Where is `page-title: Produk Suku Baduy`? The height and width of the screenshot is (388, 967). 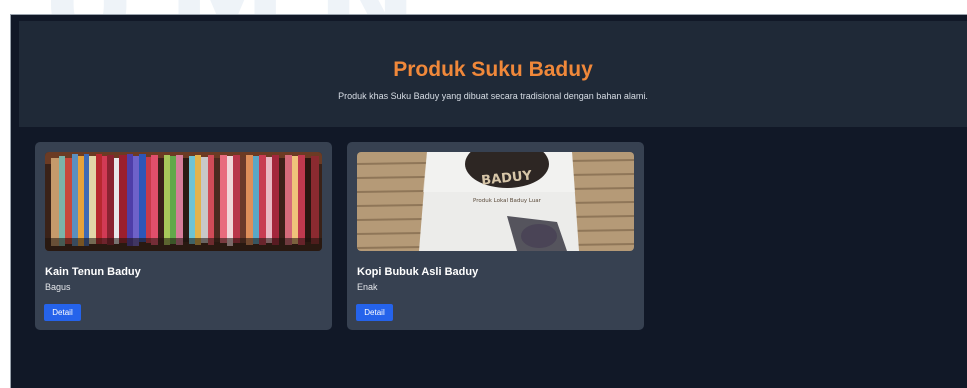 page-title: Produk Suku Baduy is located at coordinates (493, 69).